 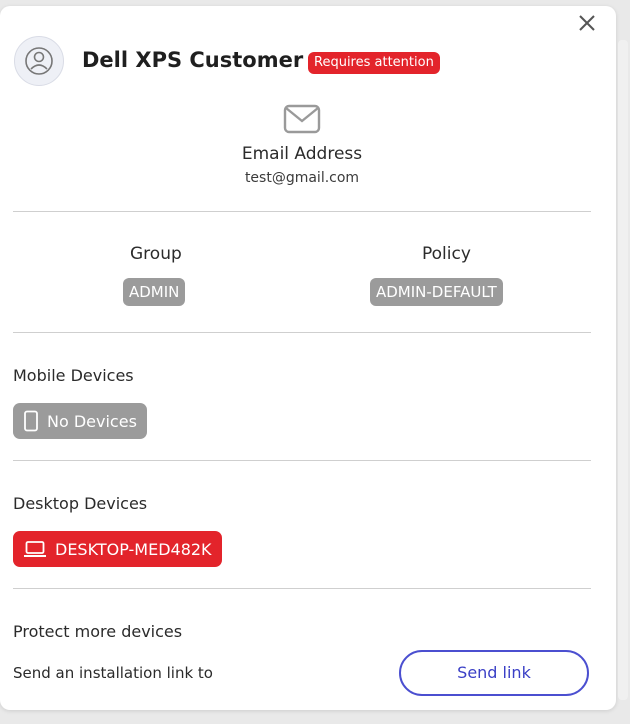 I want to click on phone-icon, so click(x=31, y=421).